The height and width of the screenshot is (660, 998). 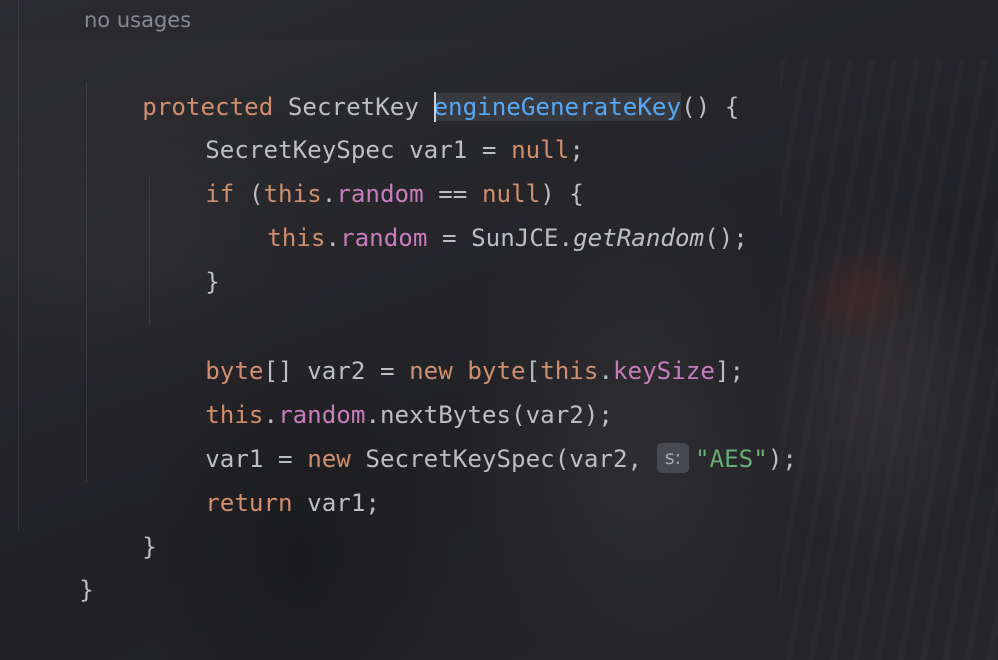 I want to click on token: ., so click(x=333, y=238).